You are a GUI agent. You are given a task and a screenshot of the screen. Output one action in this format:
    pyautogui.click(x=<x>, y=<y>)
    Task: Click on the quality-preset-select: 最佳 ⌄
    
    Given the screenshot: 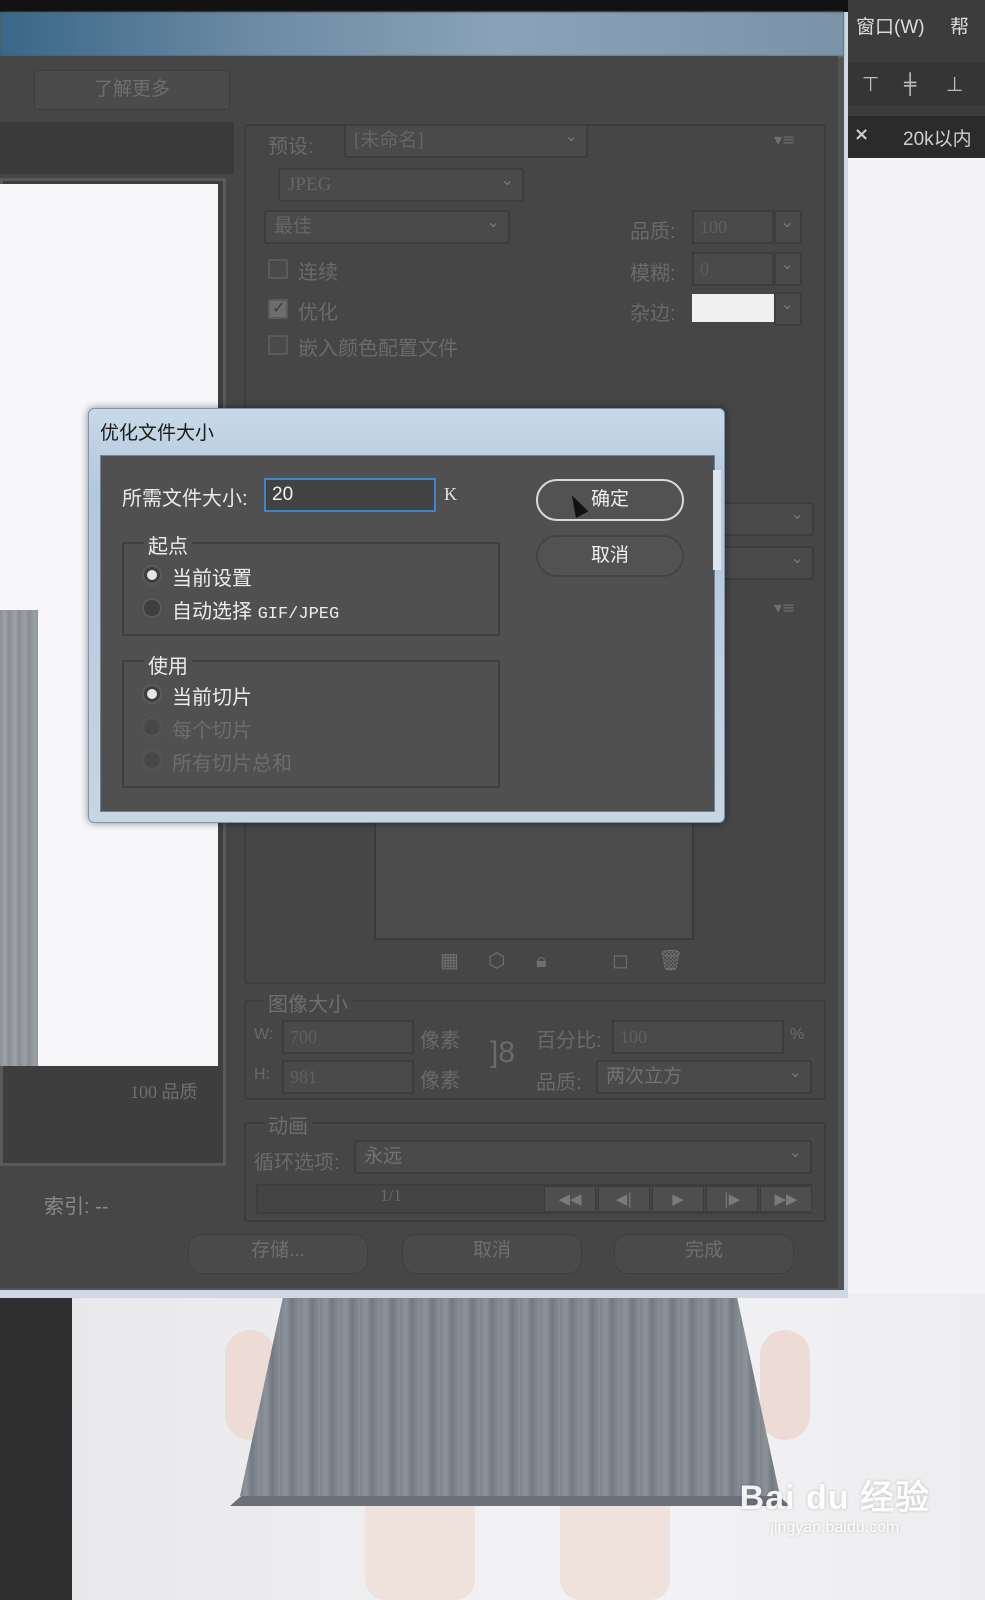 What is the action you would take?
    pyautogui.click(x=387, y=227)
    